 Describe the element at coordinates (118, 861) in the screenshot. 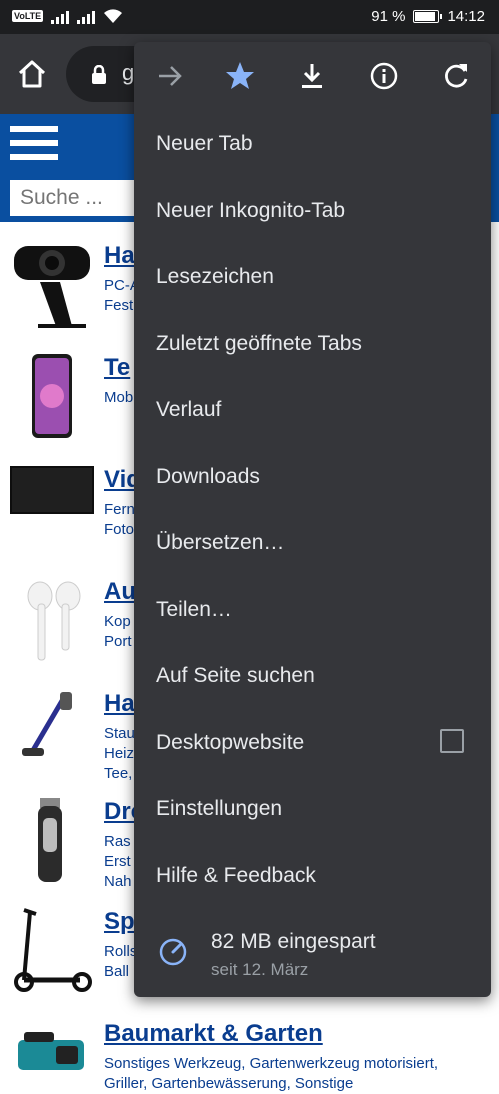

I see `category-subtitle: Ras Erst Nah` at that location.